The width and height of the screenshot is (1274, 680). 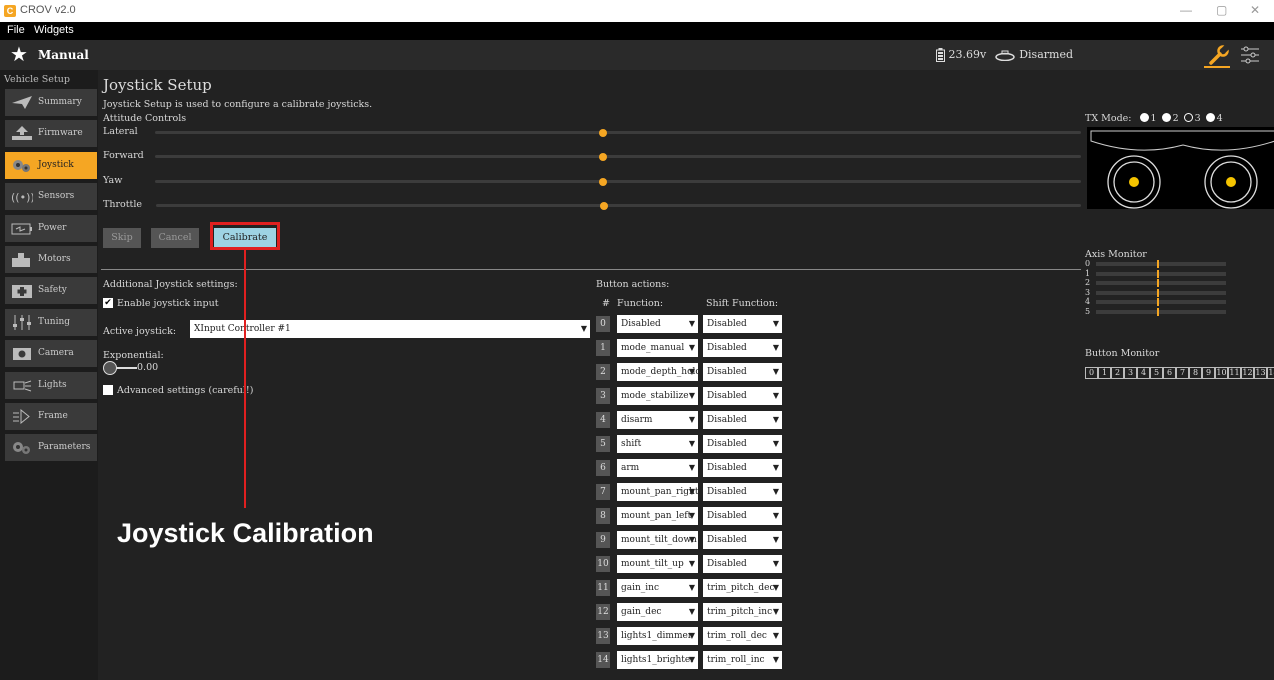 I want to click on function-select: Disabled ▼, so click(x=657, y=324).